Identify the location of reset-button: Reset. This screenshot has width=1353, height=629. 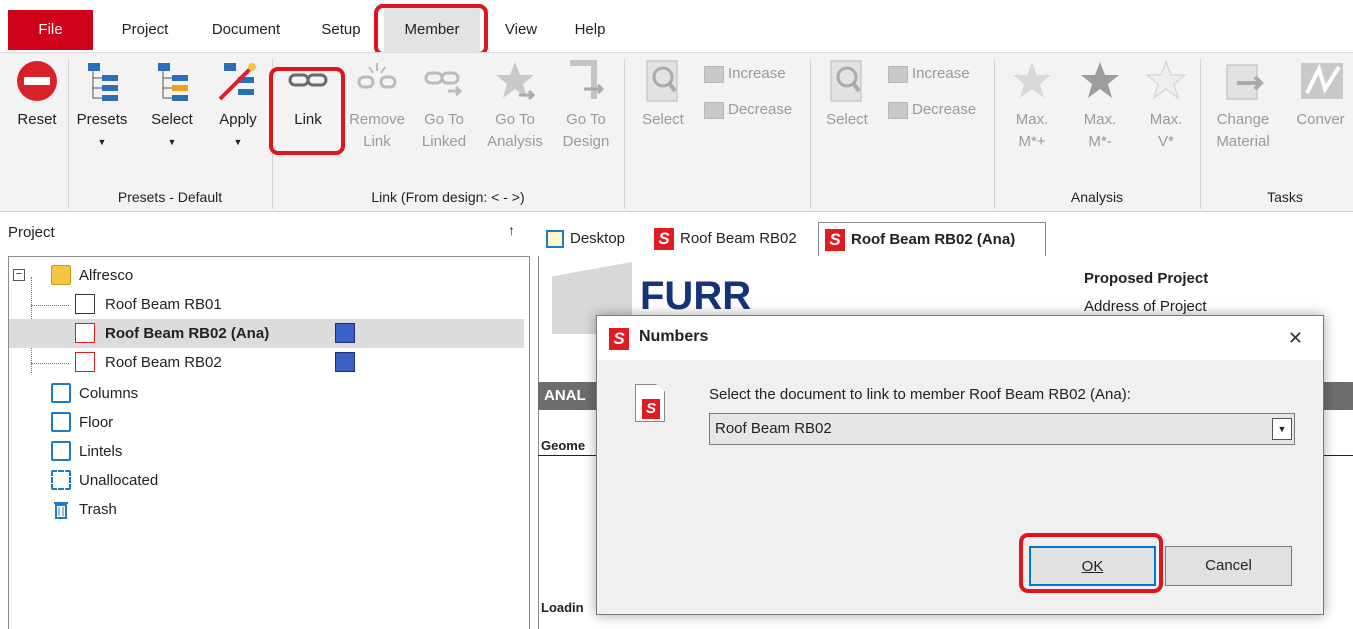
(37, 95).